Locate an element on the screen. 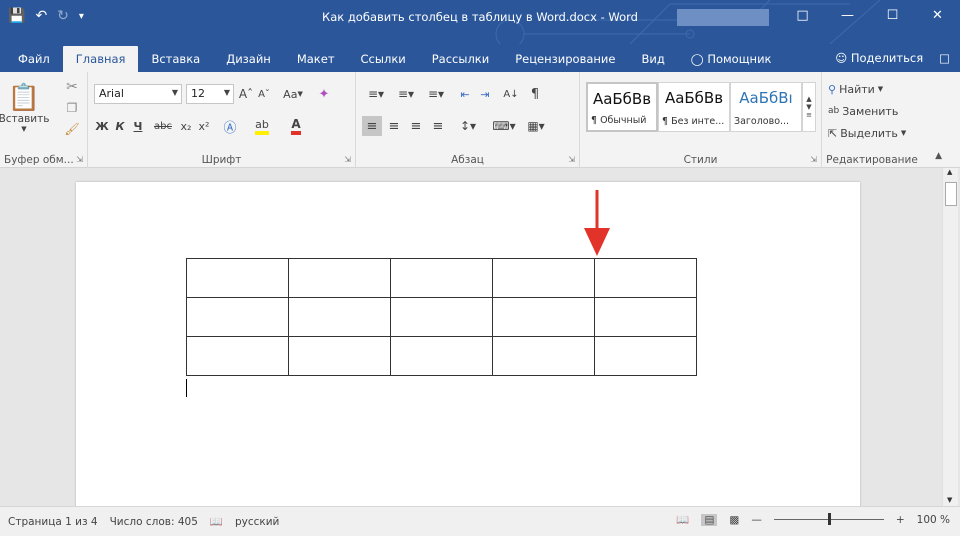  font-size-dropdown: 12 ▼ is located at coordinates (210, 94).